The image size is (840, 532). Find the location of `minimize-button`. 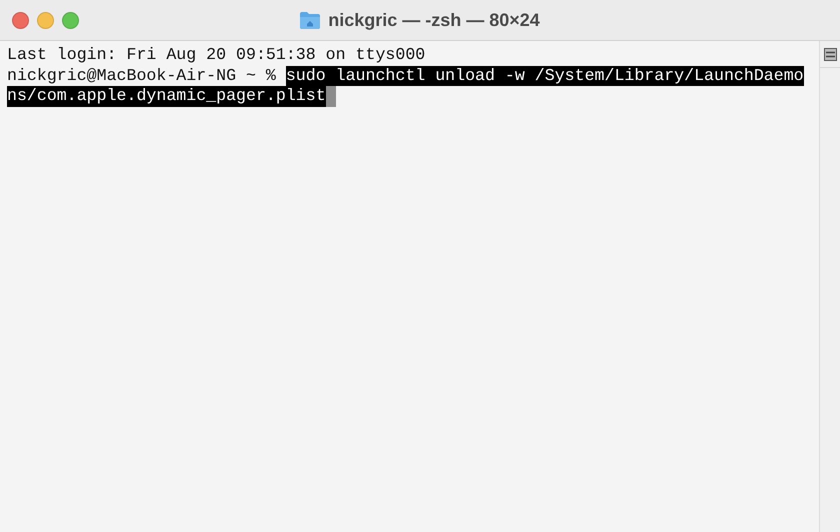

minimize-button is located at coordinates (45, 20).